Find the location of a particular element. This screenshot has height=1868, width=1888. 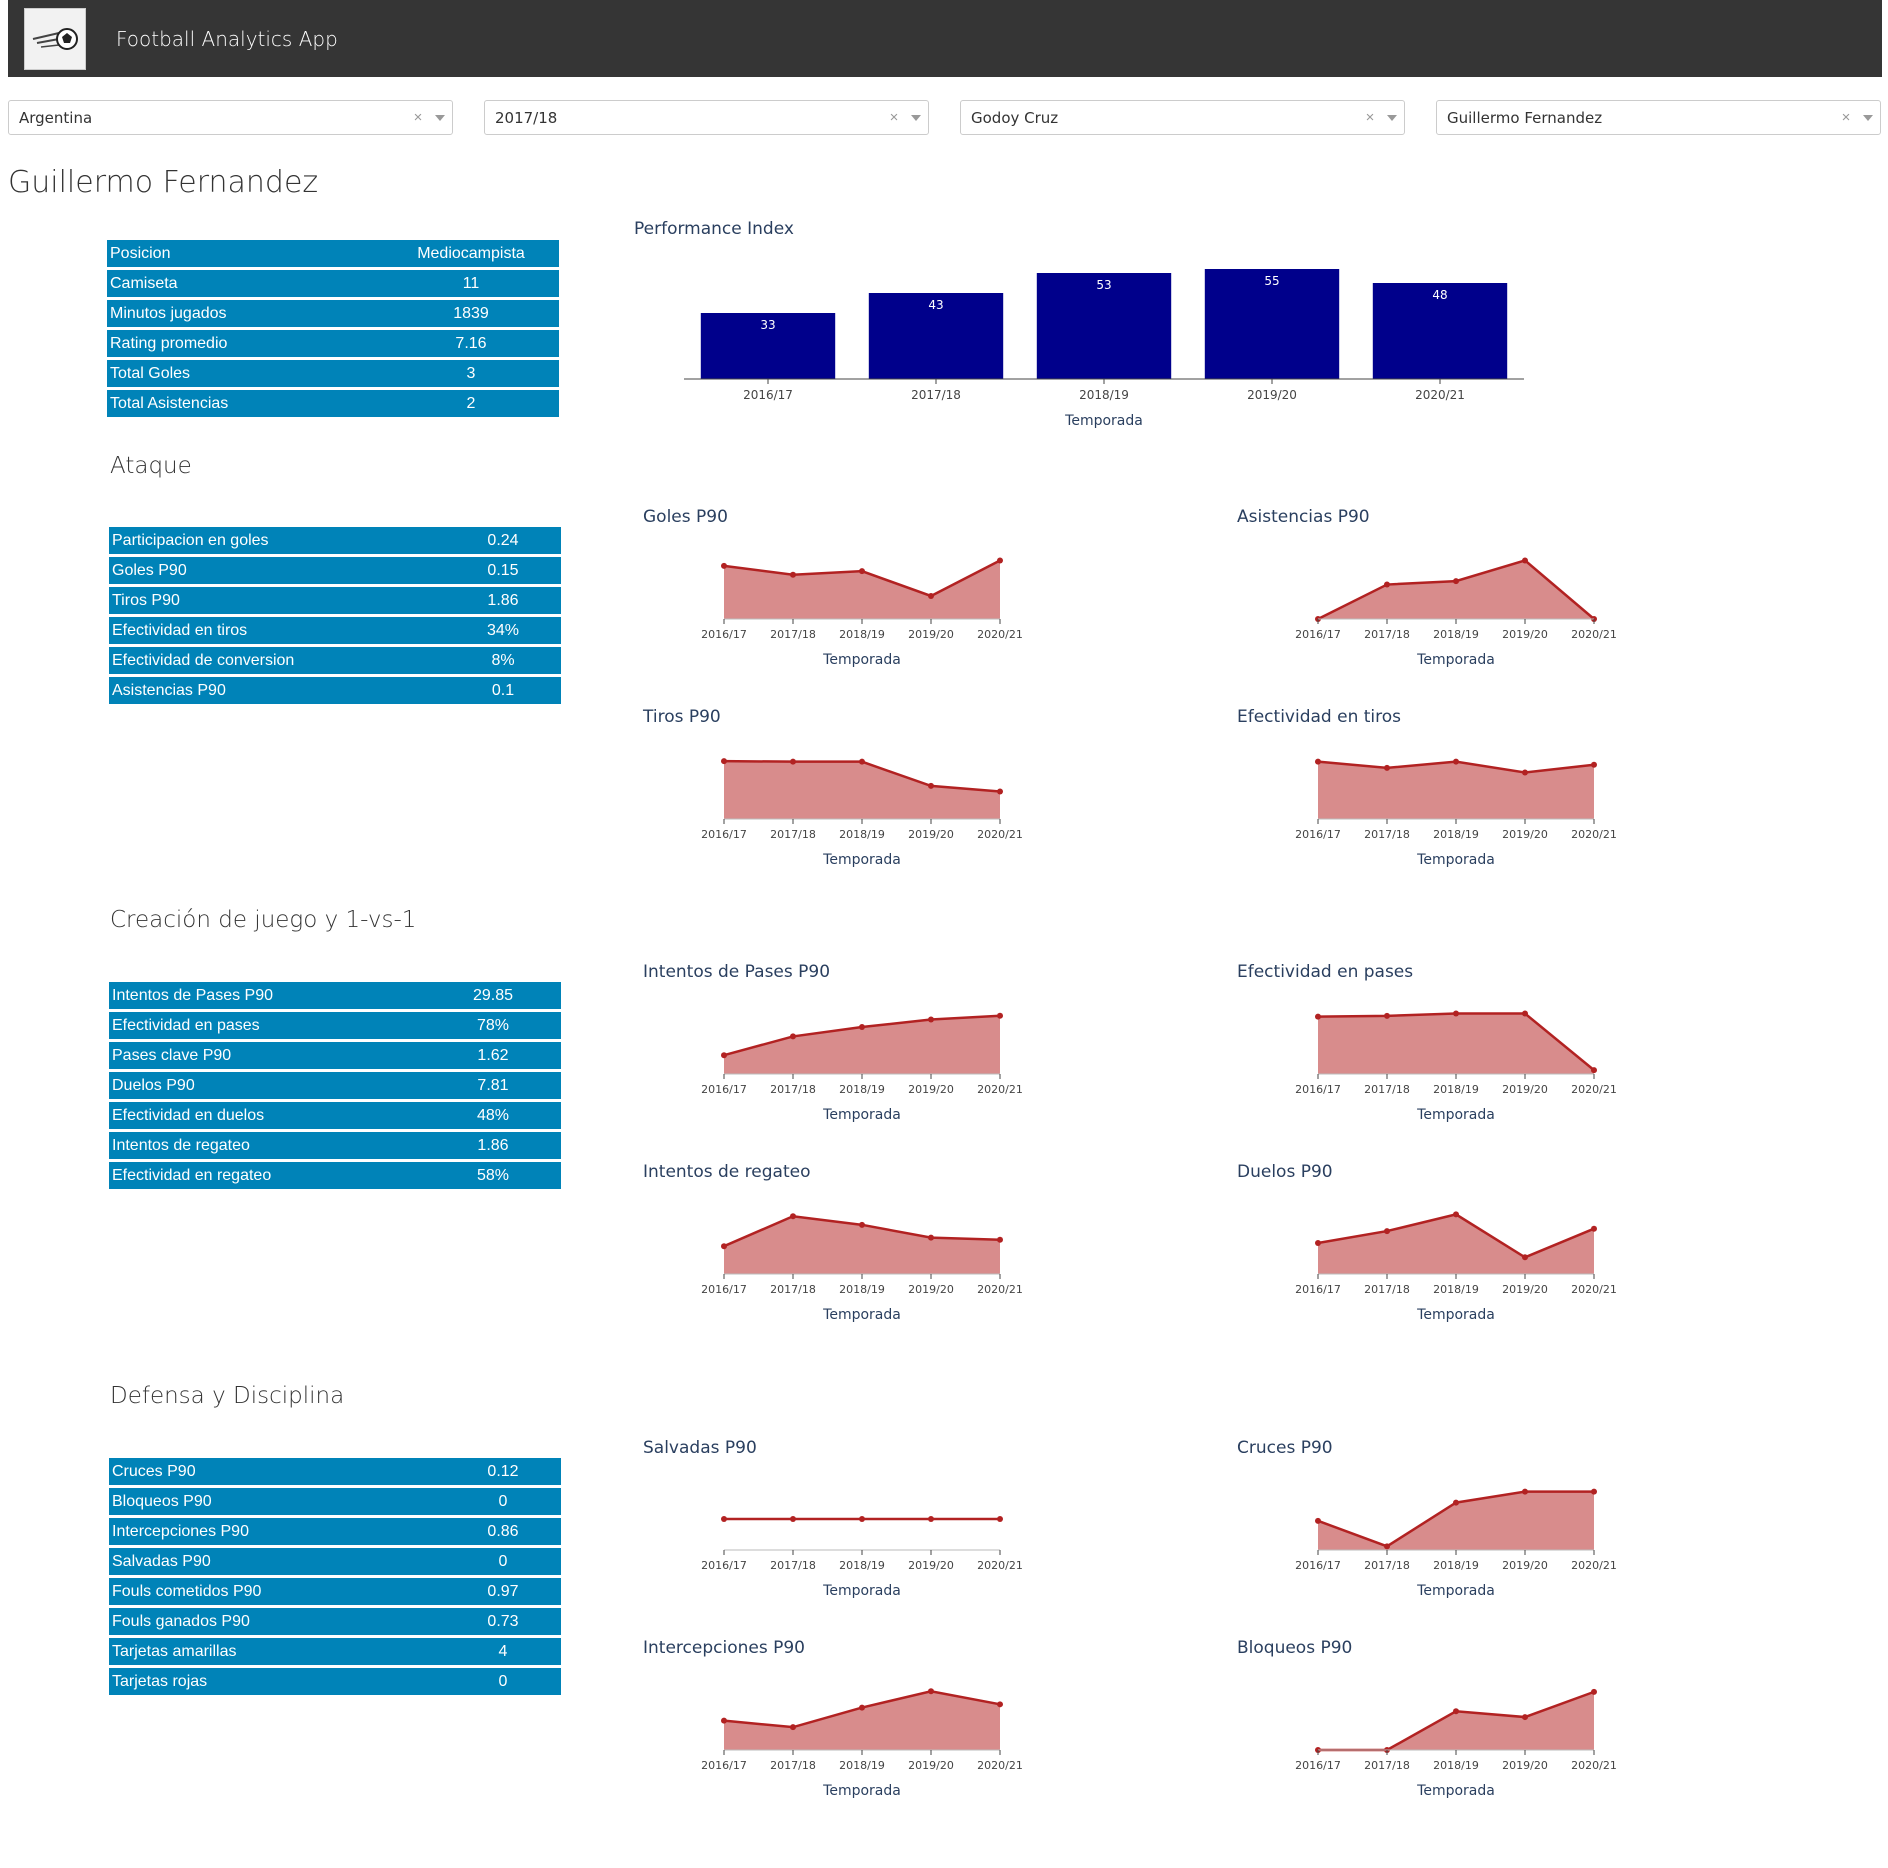

bar-data-label: 33 is located at coordinates (767, 325).